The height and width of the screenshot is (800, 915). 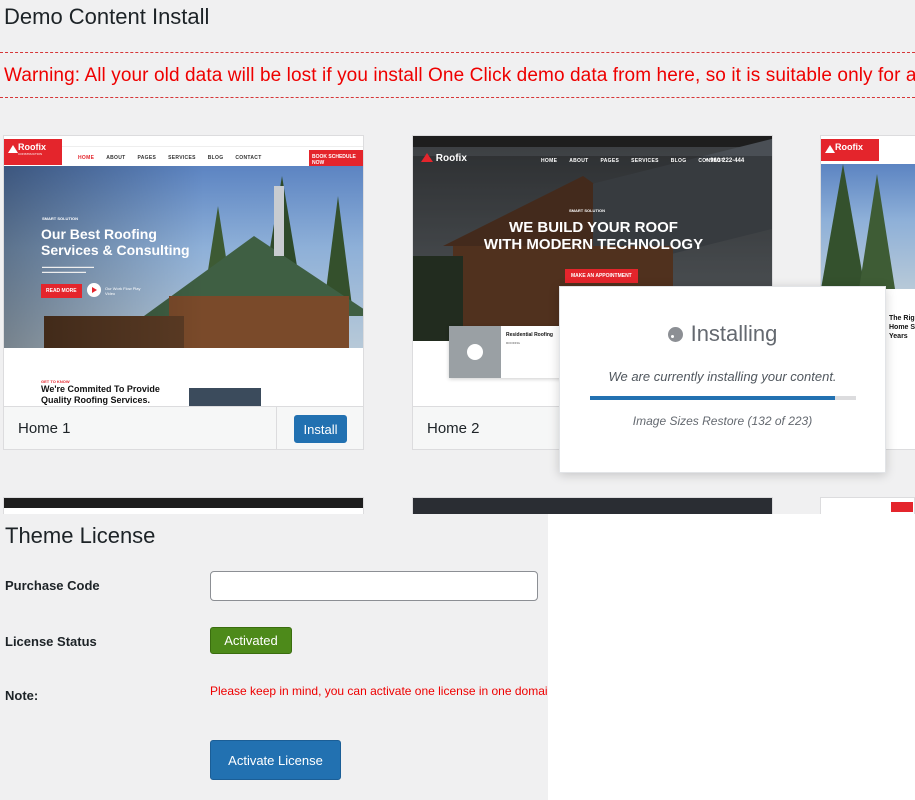 I want to click on demo-card-row-2-b, so click(x=592, y=505).